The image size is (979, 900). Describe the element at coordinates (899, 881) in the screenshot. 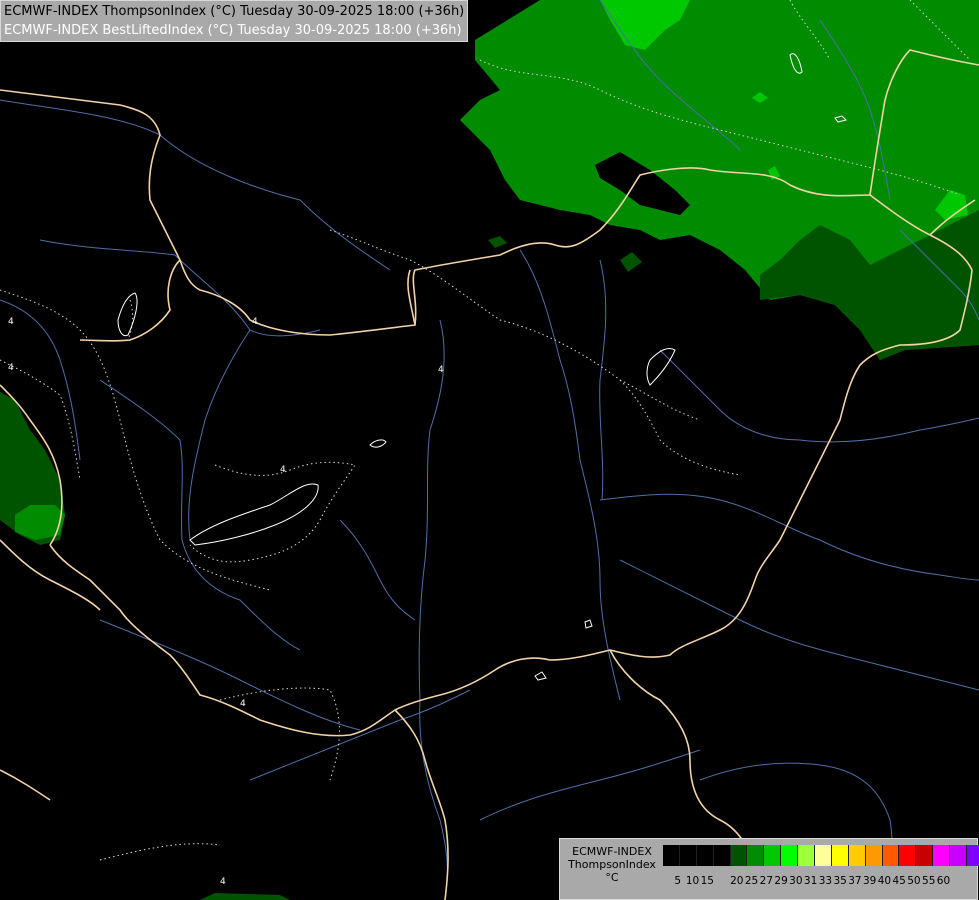

I see `legend-tick-label: 45` at that location.